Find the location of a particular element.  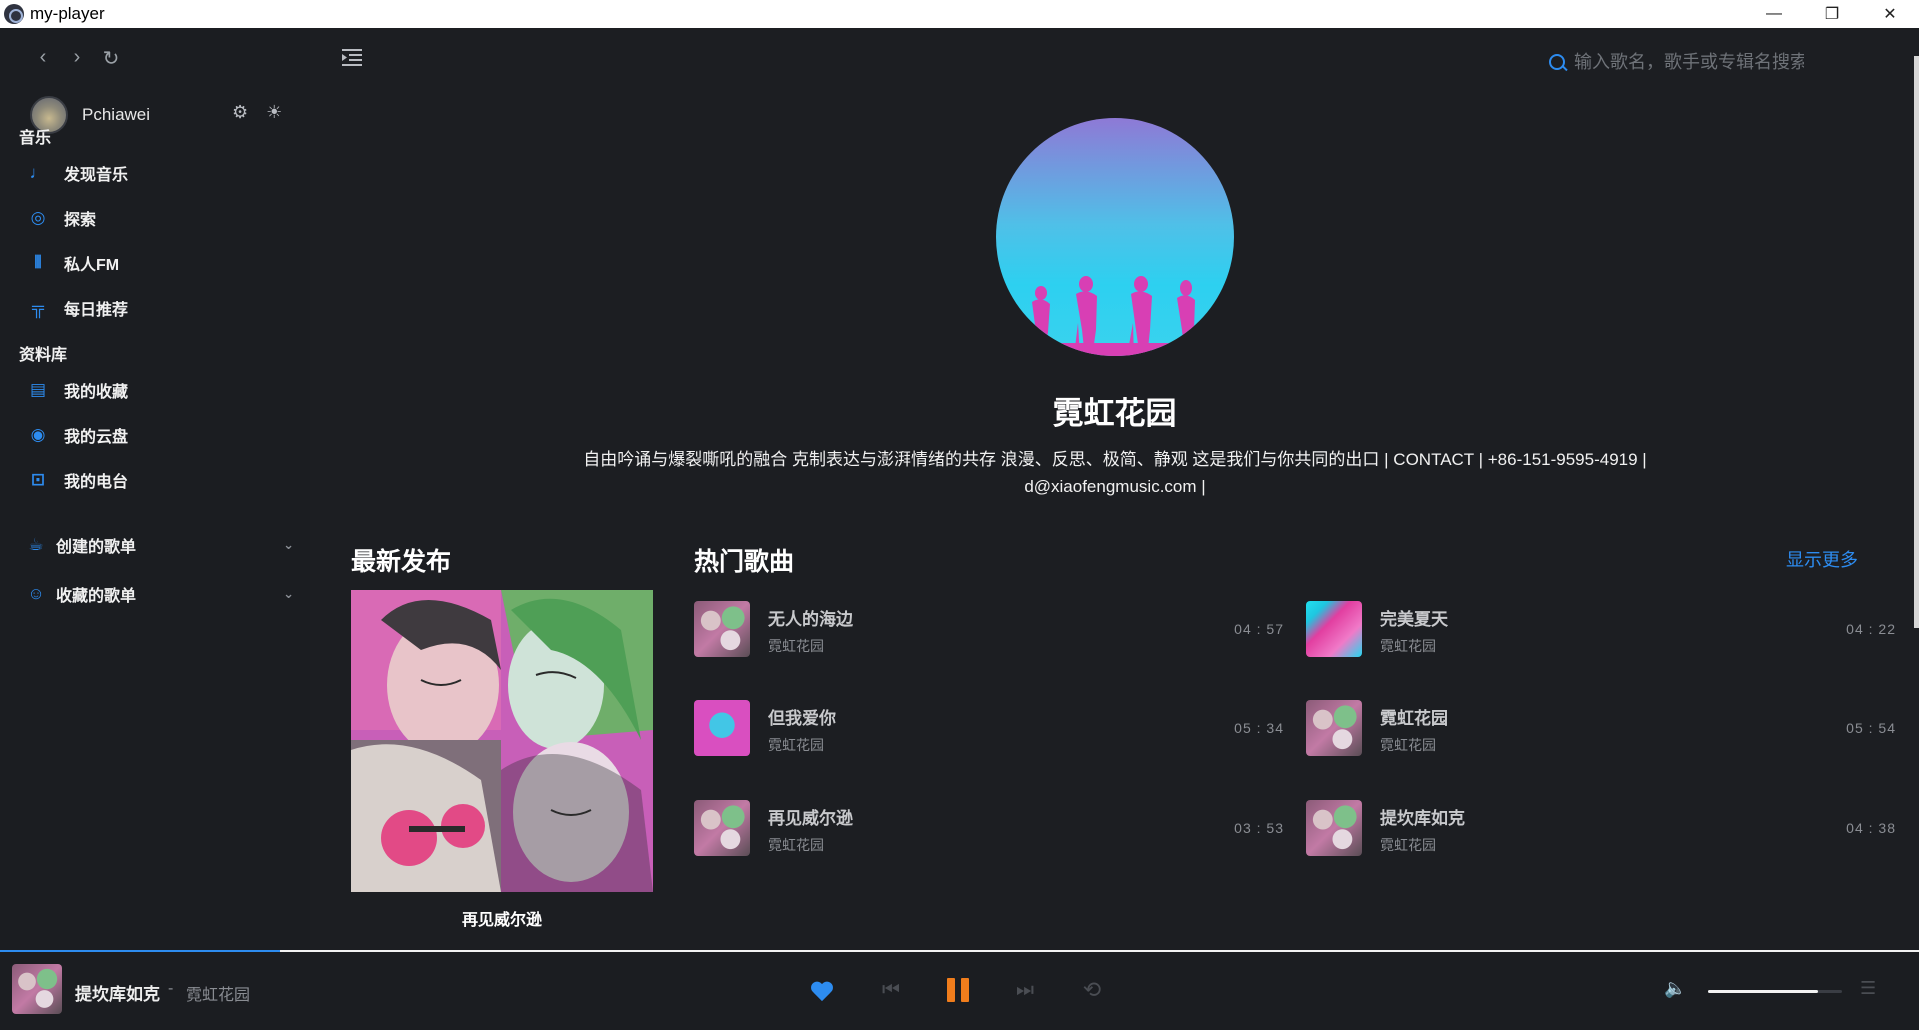

song-row: 但我爱你 霓虹花园 05 : 34 is located at coordinates (989, 728).